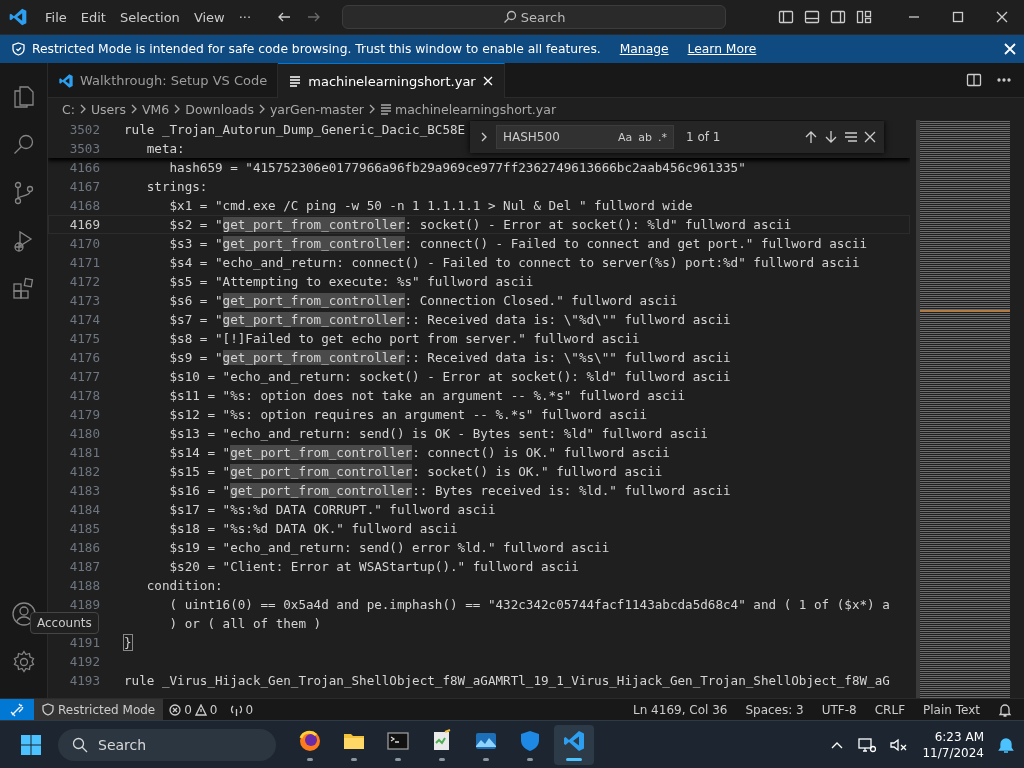 Image resolution: width=1024 pixels, height=768 pixels. Describe the element at coordinates (449, 320) in the screenshot. I see `code-line: $s7 = "get_port_from_controller:: Received data is: \"%d\"" fullword ascii` at that location.